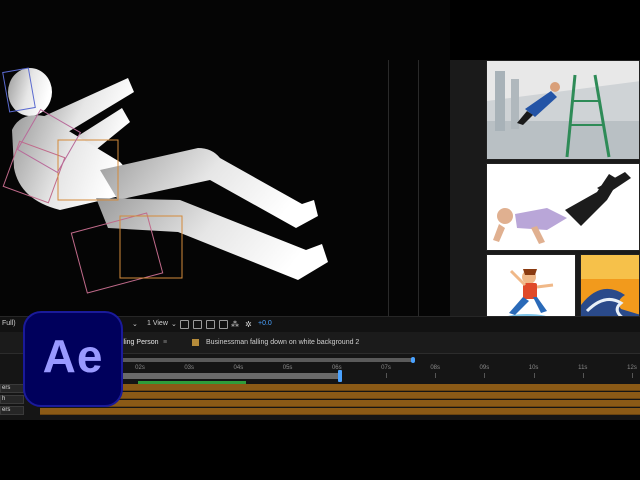 This screenshot has width=640, height=480. What do you see at coordinates (140, 368) in the screenshot?
I see `ruler-tick-label: 02s` at bounding box center [140, 368].